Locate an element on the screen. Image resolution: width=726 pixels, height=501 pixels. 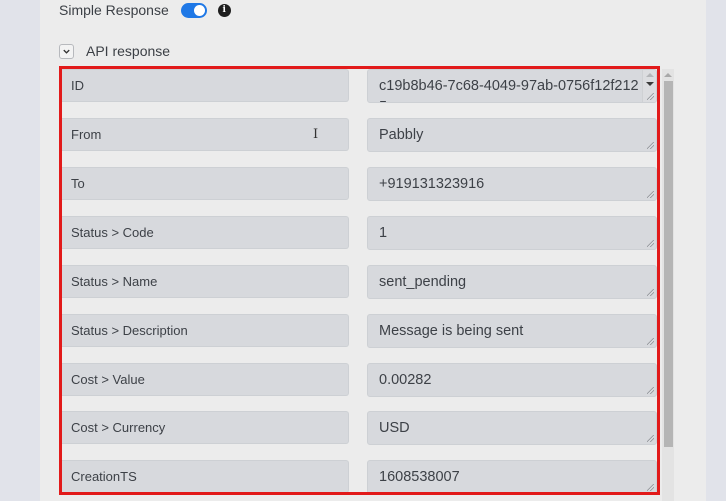
simple-response-toggle is located at coordinates (193, 10).